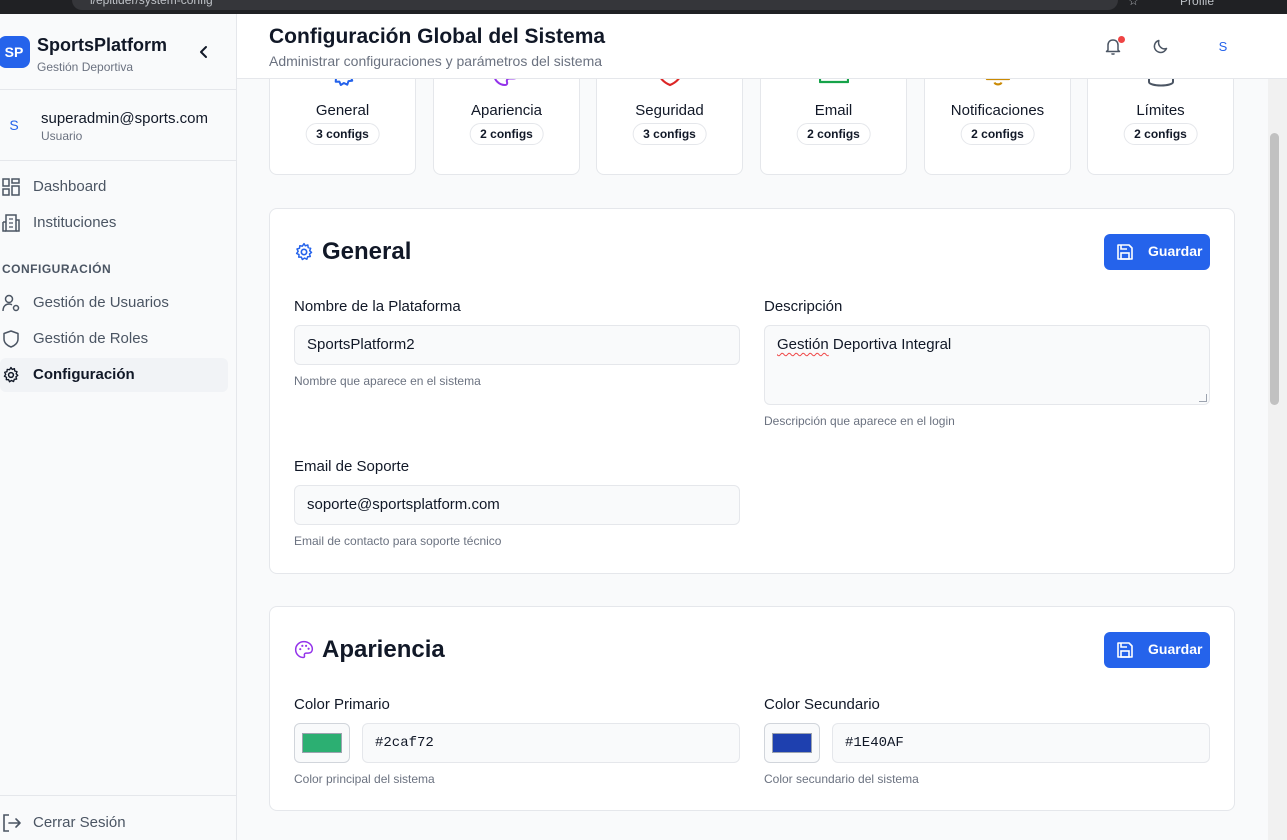 Image resolution: width=1287 pixels, height=840 pixels. I want to click on sidebar-item-usuarios: Gestión de Usuarios, so click(114, 303).